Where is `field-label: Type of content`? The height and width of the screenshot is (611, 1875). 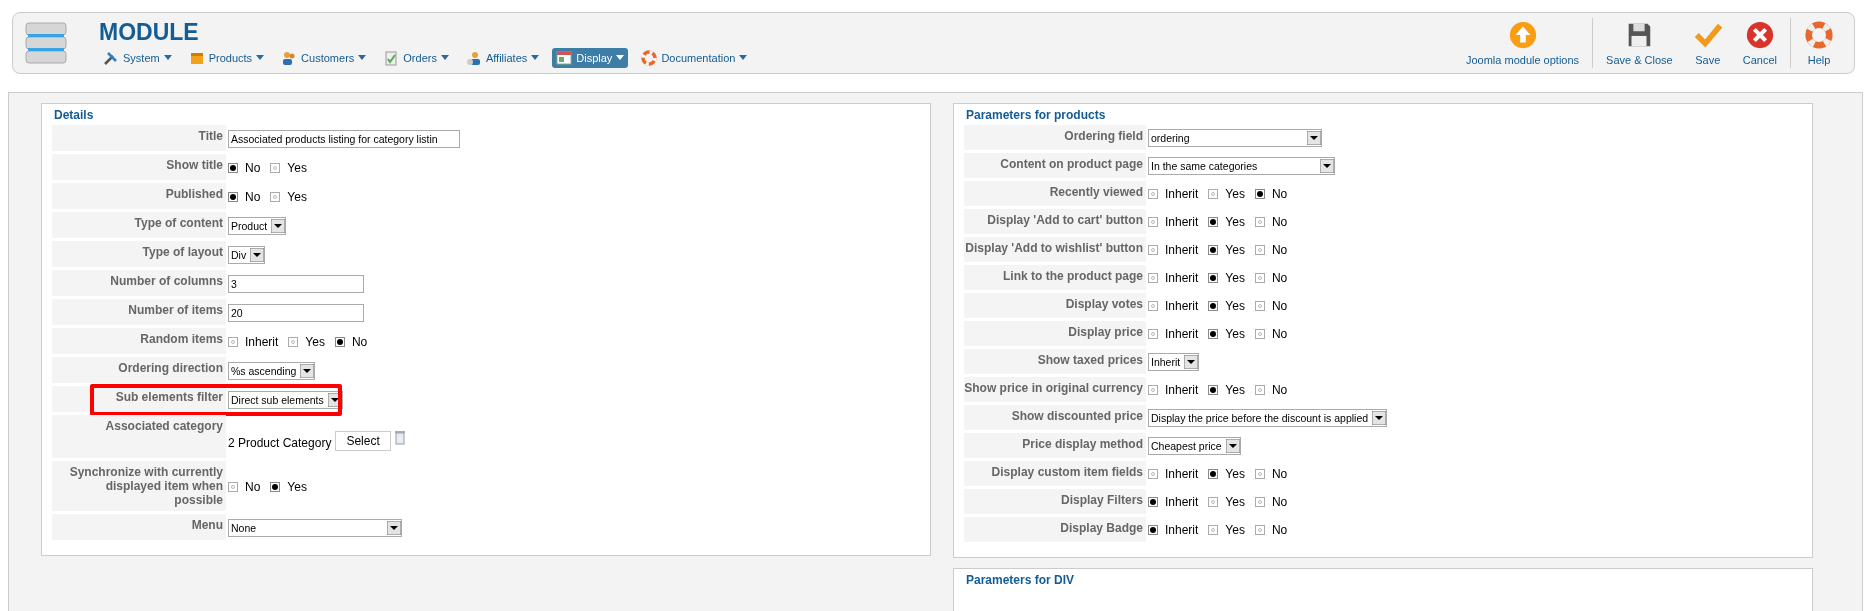 field-label: Type of content is located at coordinates (139, 225).